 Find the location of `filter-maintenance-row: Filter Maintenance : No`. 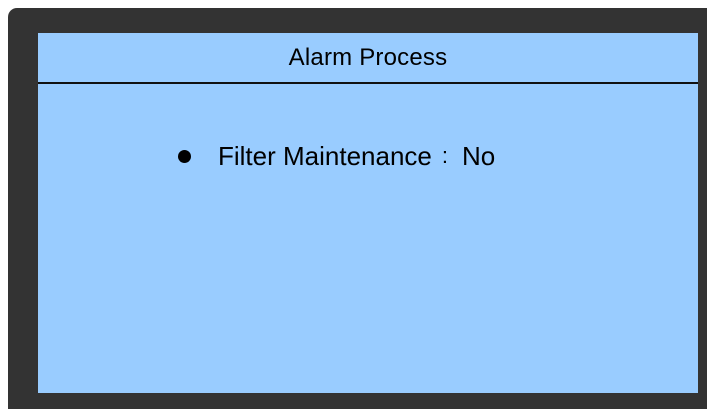

filter-maintenance-row: Filter Maintenance : No is located at coordinates (336, 156).